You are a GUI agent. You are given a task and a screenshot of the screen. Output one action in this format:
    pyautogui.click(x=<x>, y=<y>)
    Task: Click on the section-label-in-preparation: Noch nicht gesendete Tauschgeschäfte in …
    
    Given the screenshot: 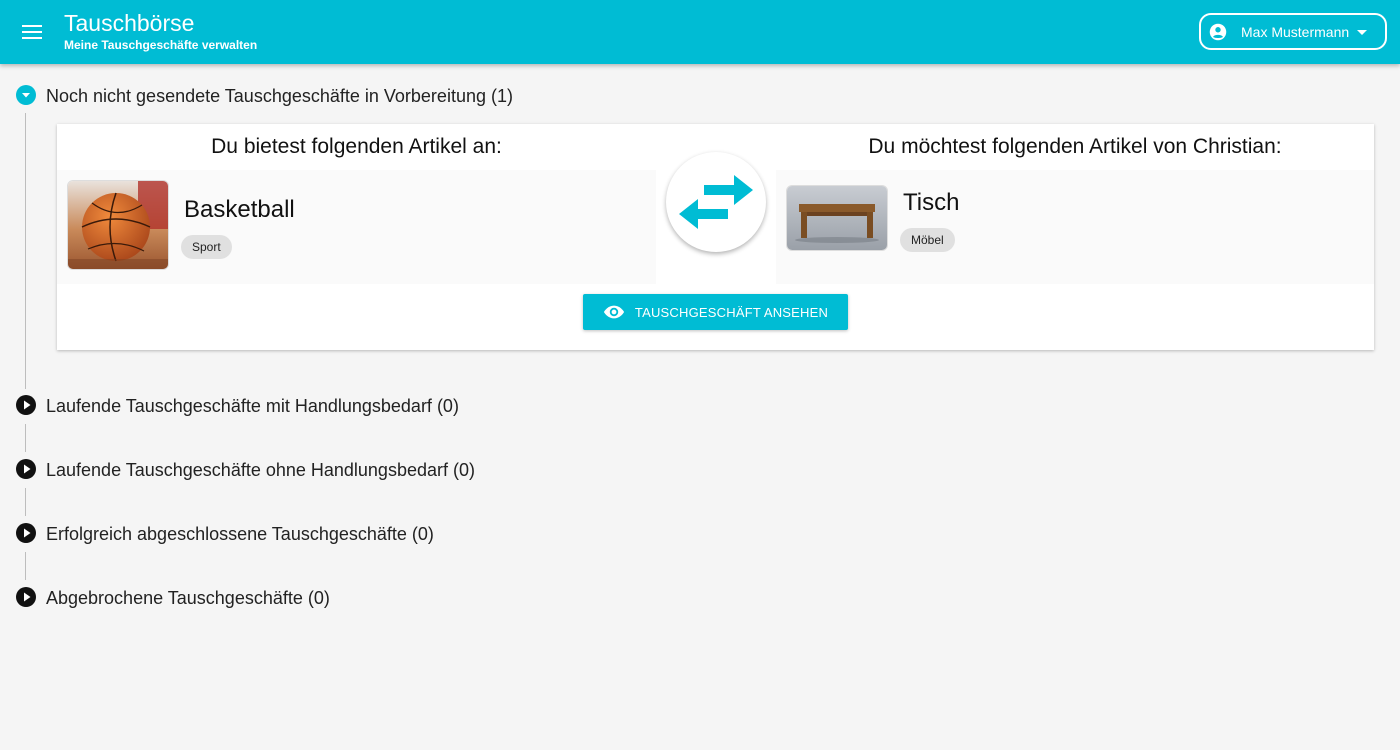 What is the action you would take?
    pyautogui.click(x=279, y=96)
    